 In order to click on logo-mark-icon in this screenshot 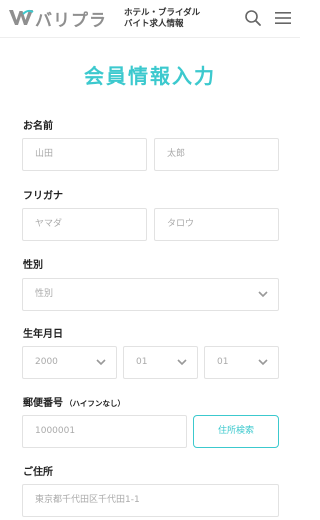, I will do `click(21, 17)`.